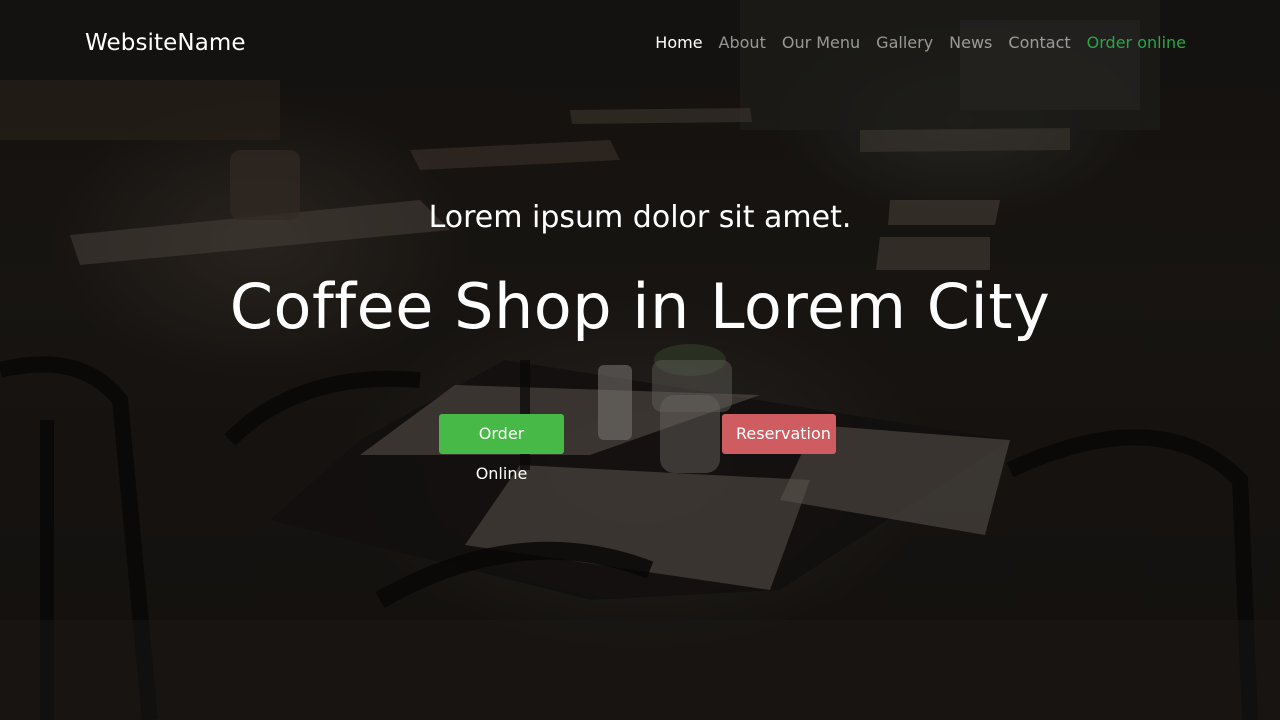 This screenshot has width=1280, height=720. I want to click on nav-link-gallery: Gallery, so click(904, 43).